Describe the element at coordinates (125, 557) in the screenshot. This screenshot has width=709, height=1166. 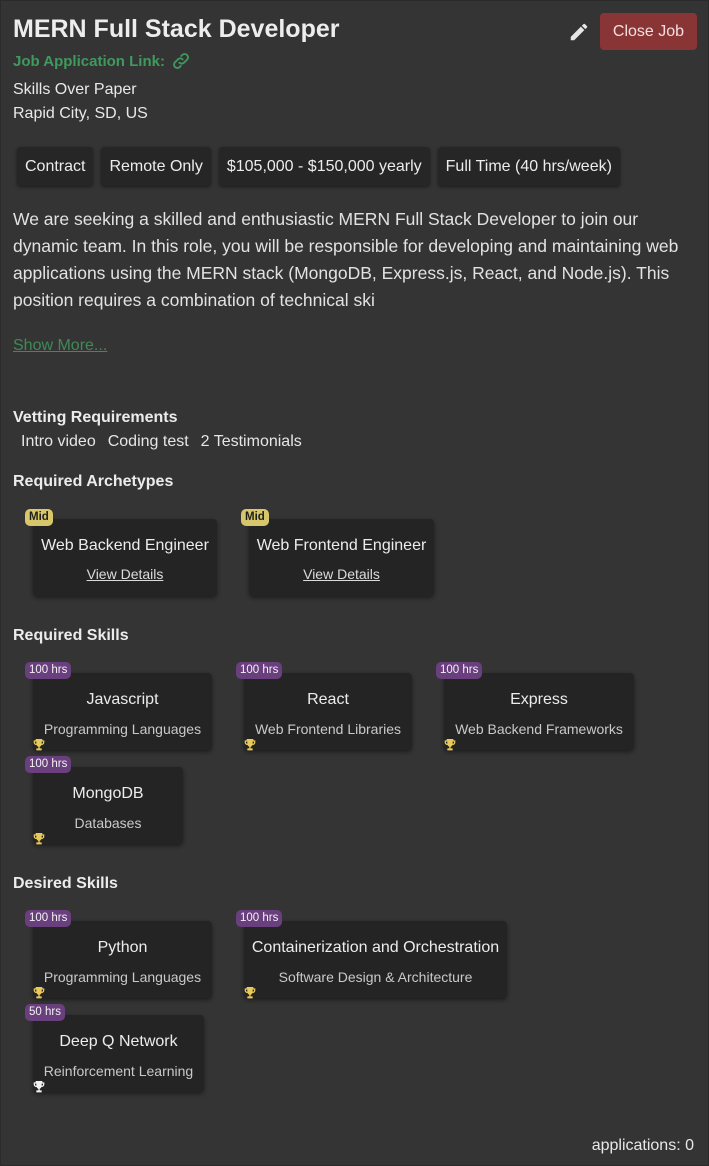
I see `archetype-card: Web Backend Engineer View Details` at that location.